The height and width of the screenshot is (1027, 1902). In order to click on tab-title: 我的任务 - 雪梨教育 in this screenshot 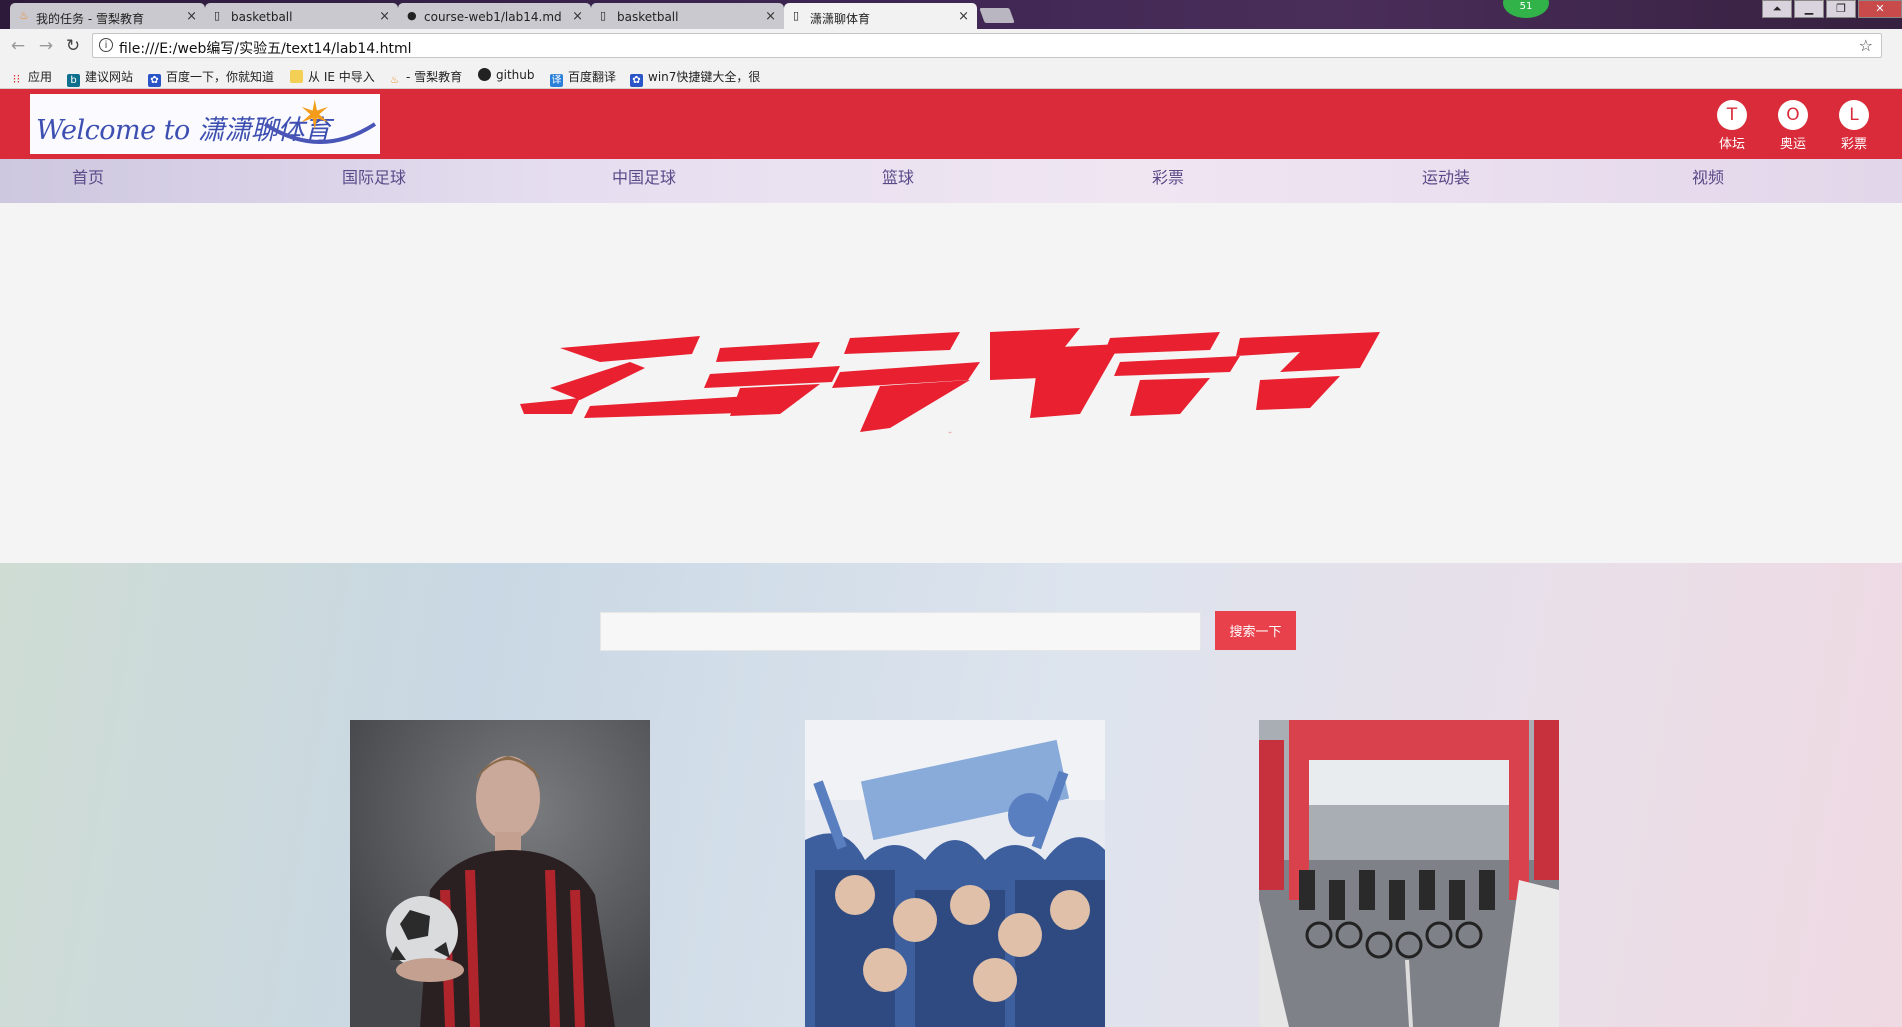, I will do `click(90, 19)`.